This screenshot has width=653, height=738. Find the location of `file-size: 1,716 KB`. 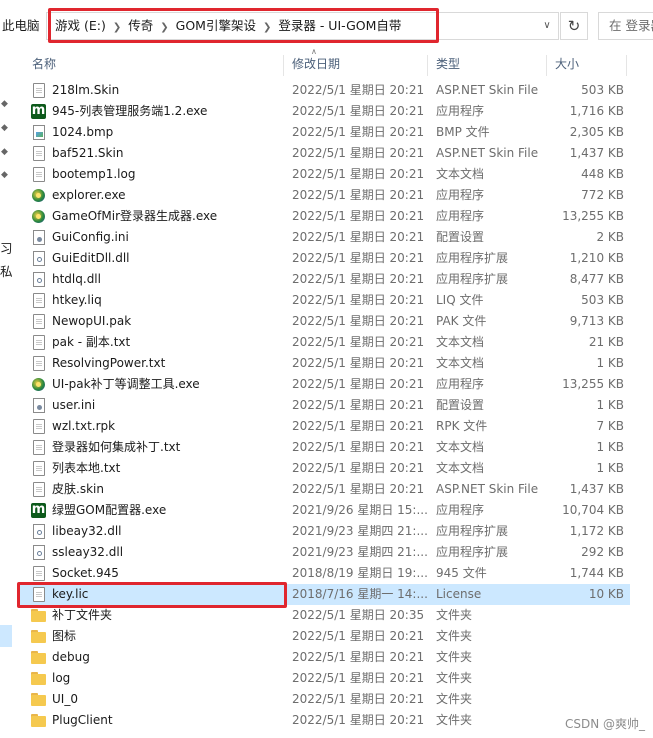

file-size: 1,716 KB is located at coordinates (596, 111).